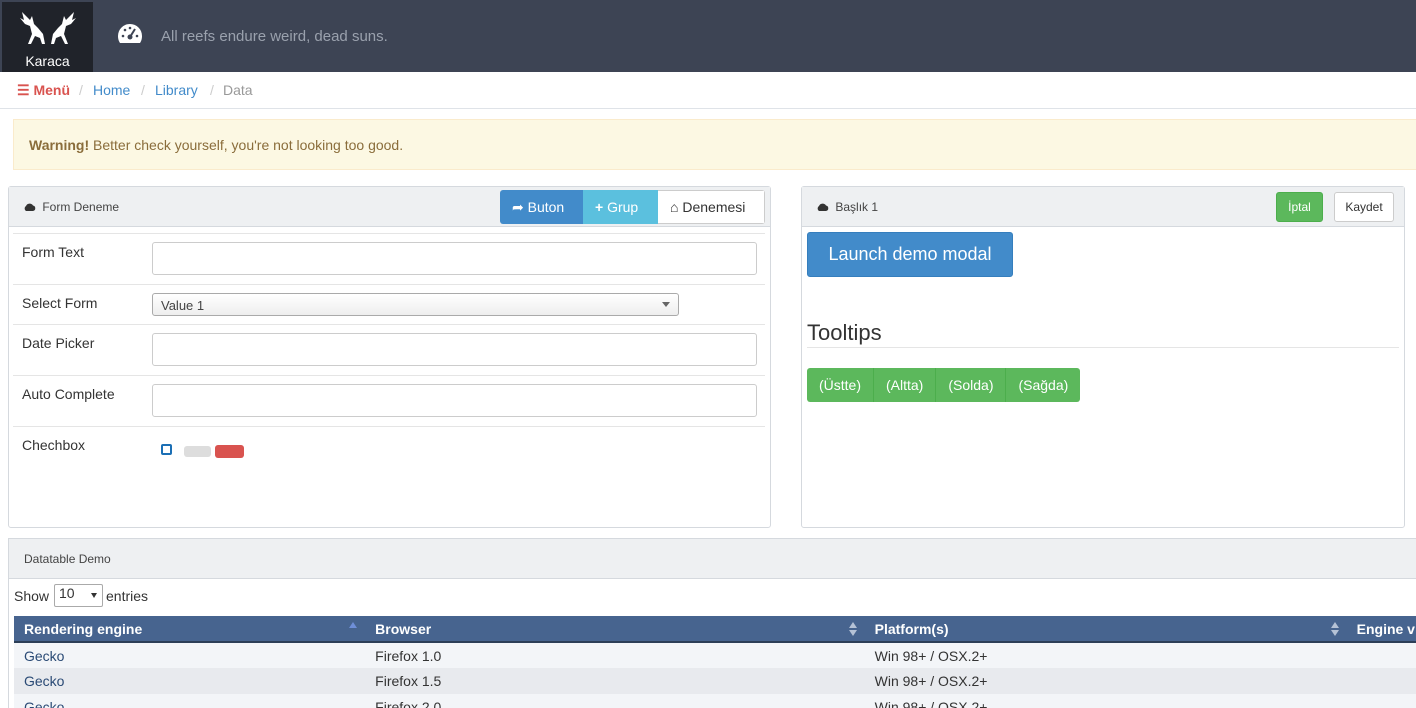 Image resolution: width=1416 pixels, height=708 pixels. What do you see at coordinates (911, 628) in the screenshot?
I see `column-header-label: Platform(s)` at bounding box center [911, 628].